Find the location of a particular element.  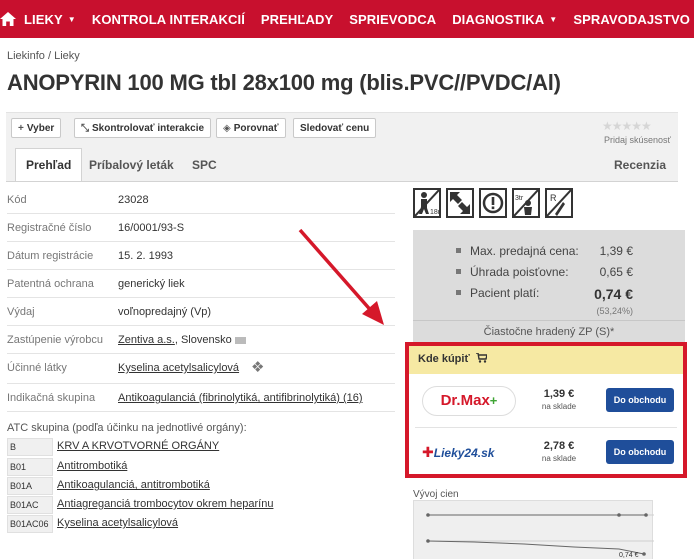

manufacturer-link: Zentiva a.s. is located at coordinates (146, 340).